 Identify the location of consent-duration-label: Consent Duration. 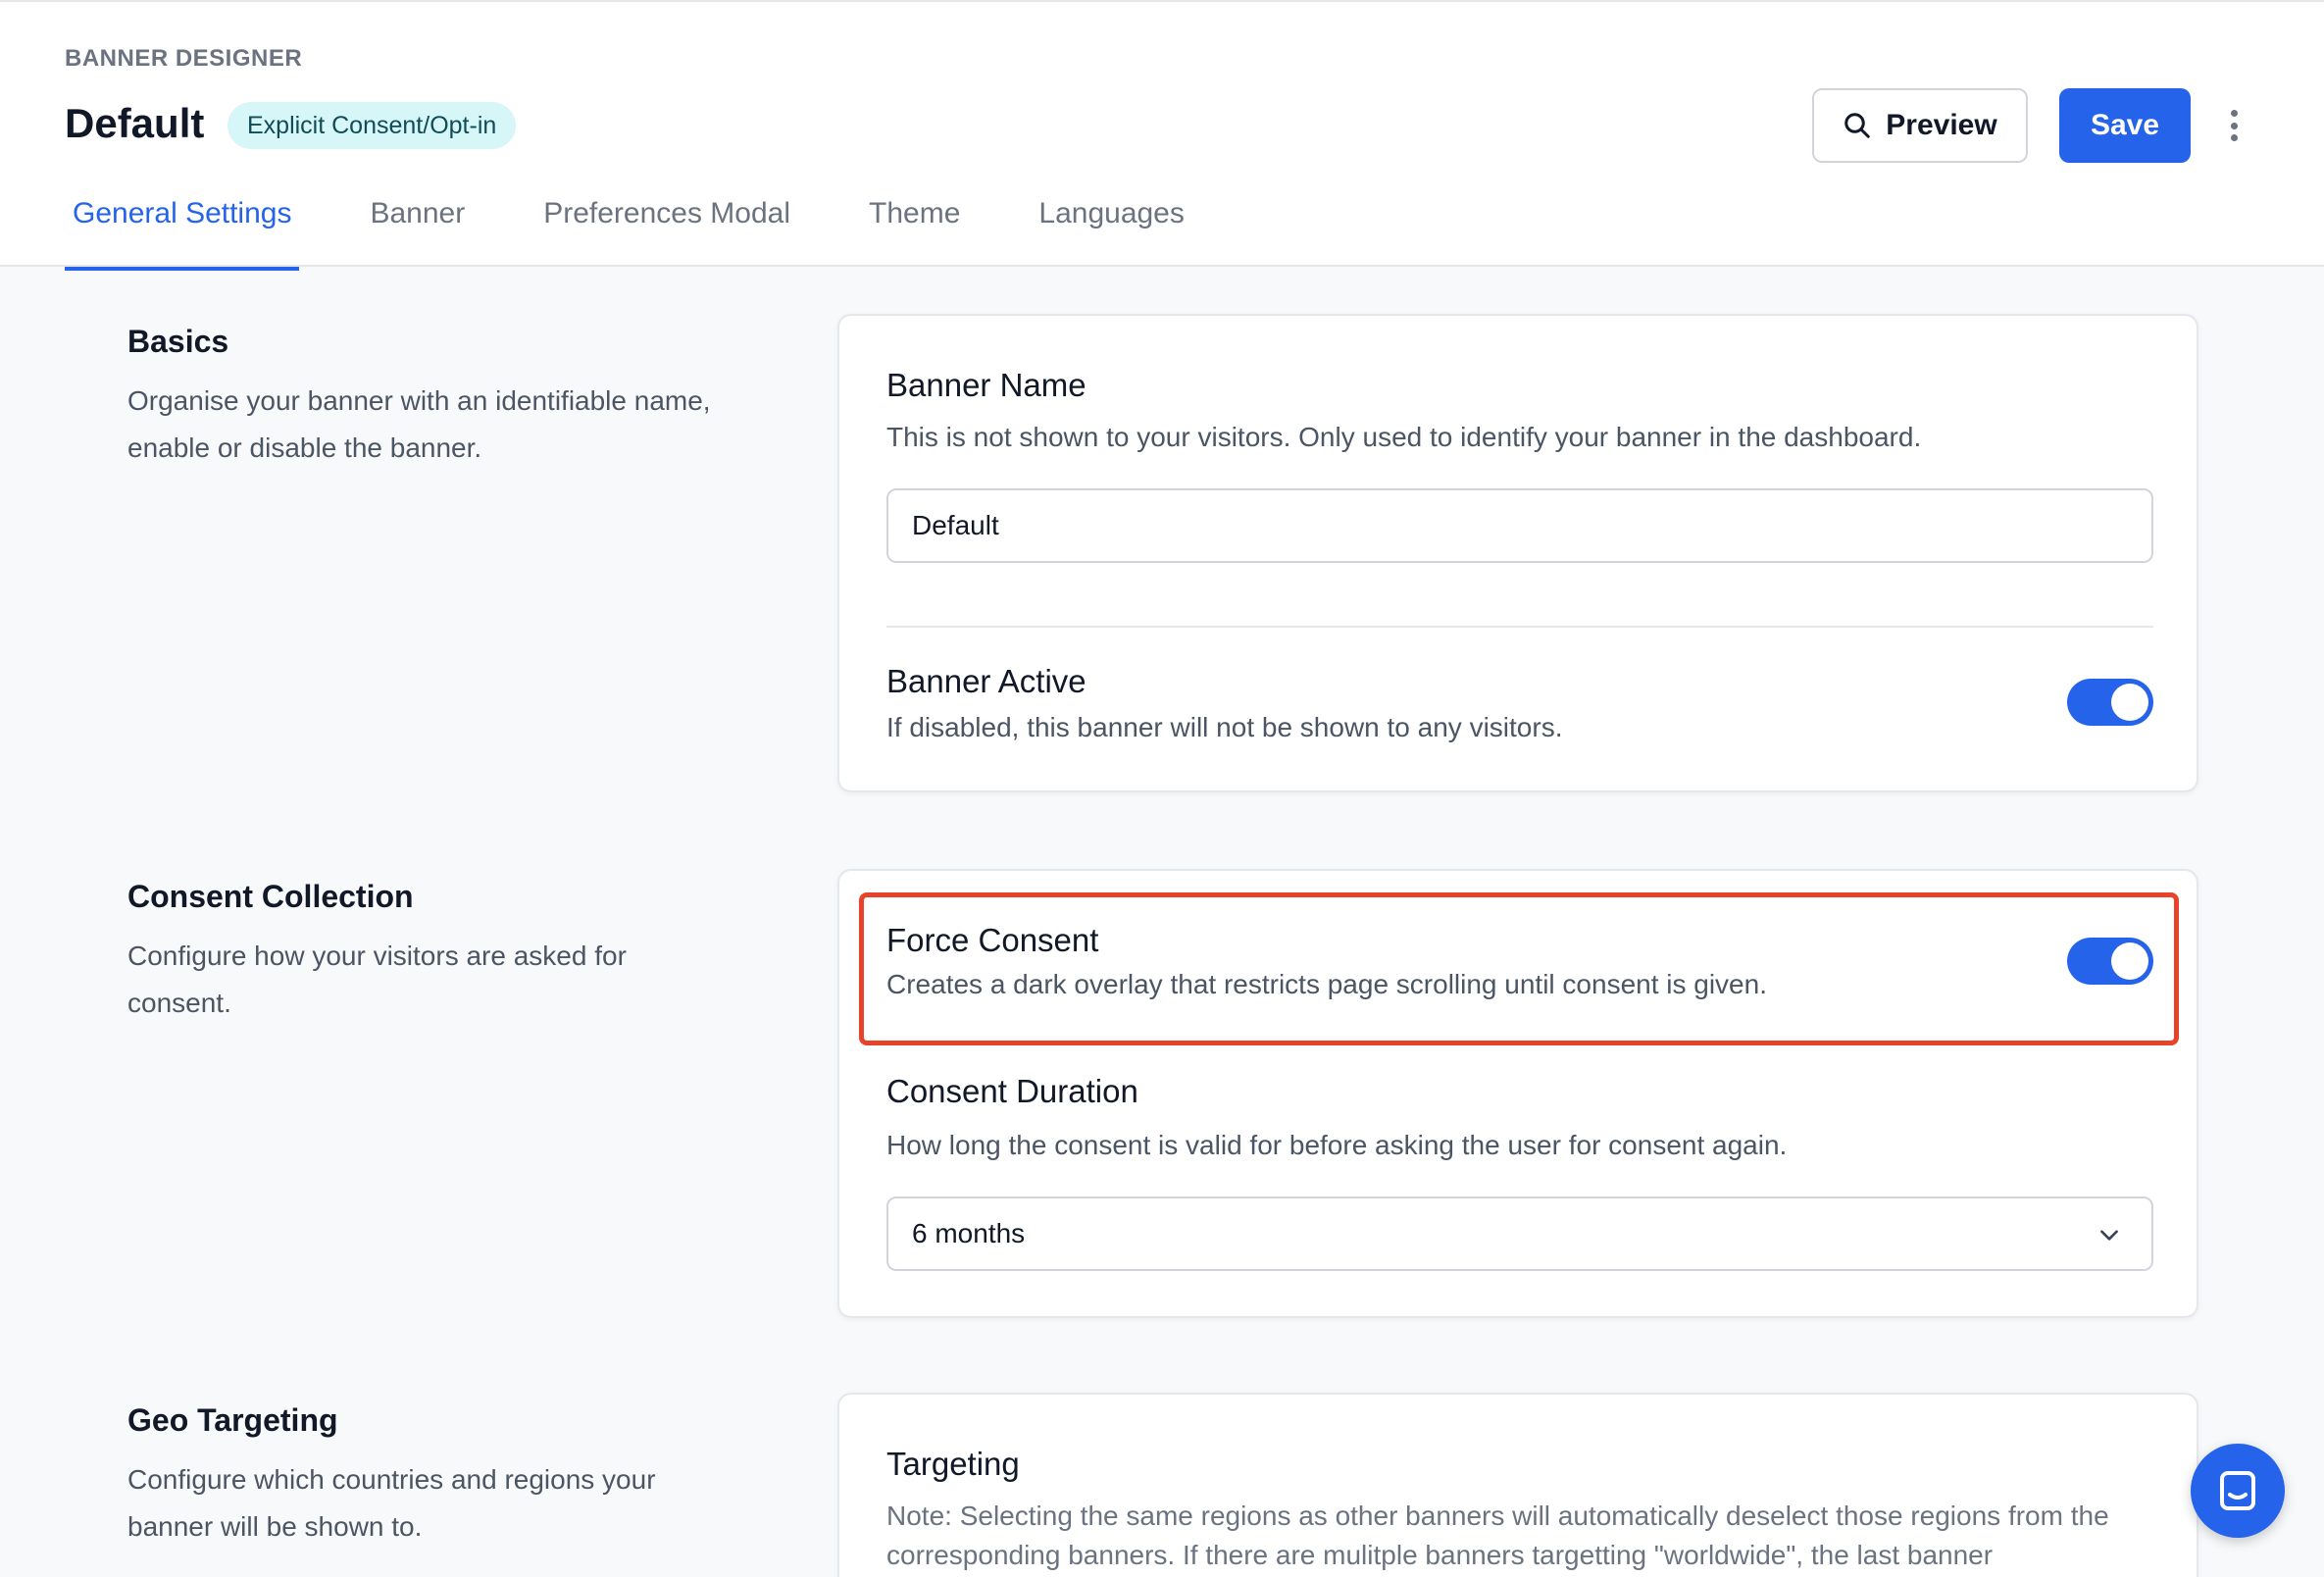
(1012, 1091).